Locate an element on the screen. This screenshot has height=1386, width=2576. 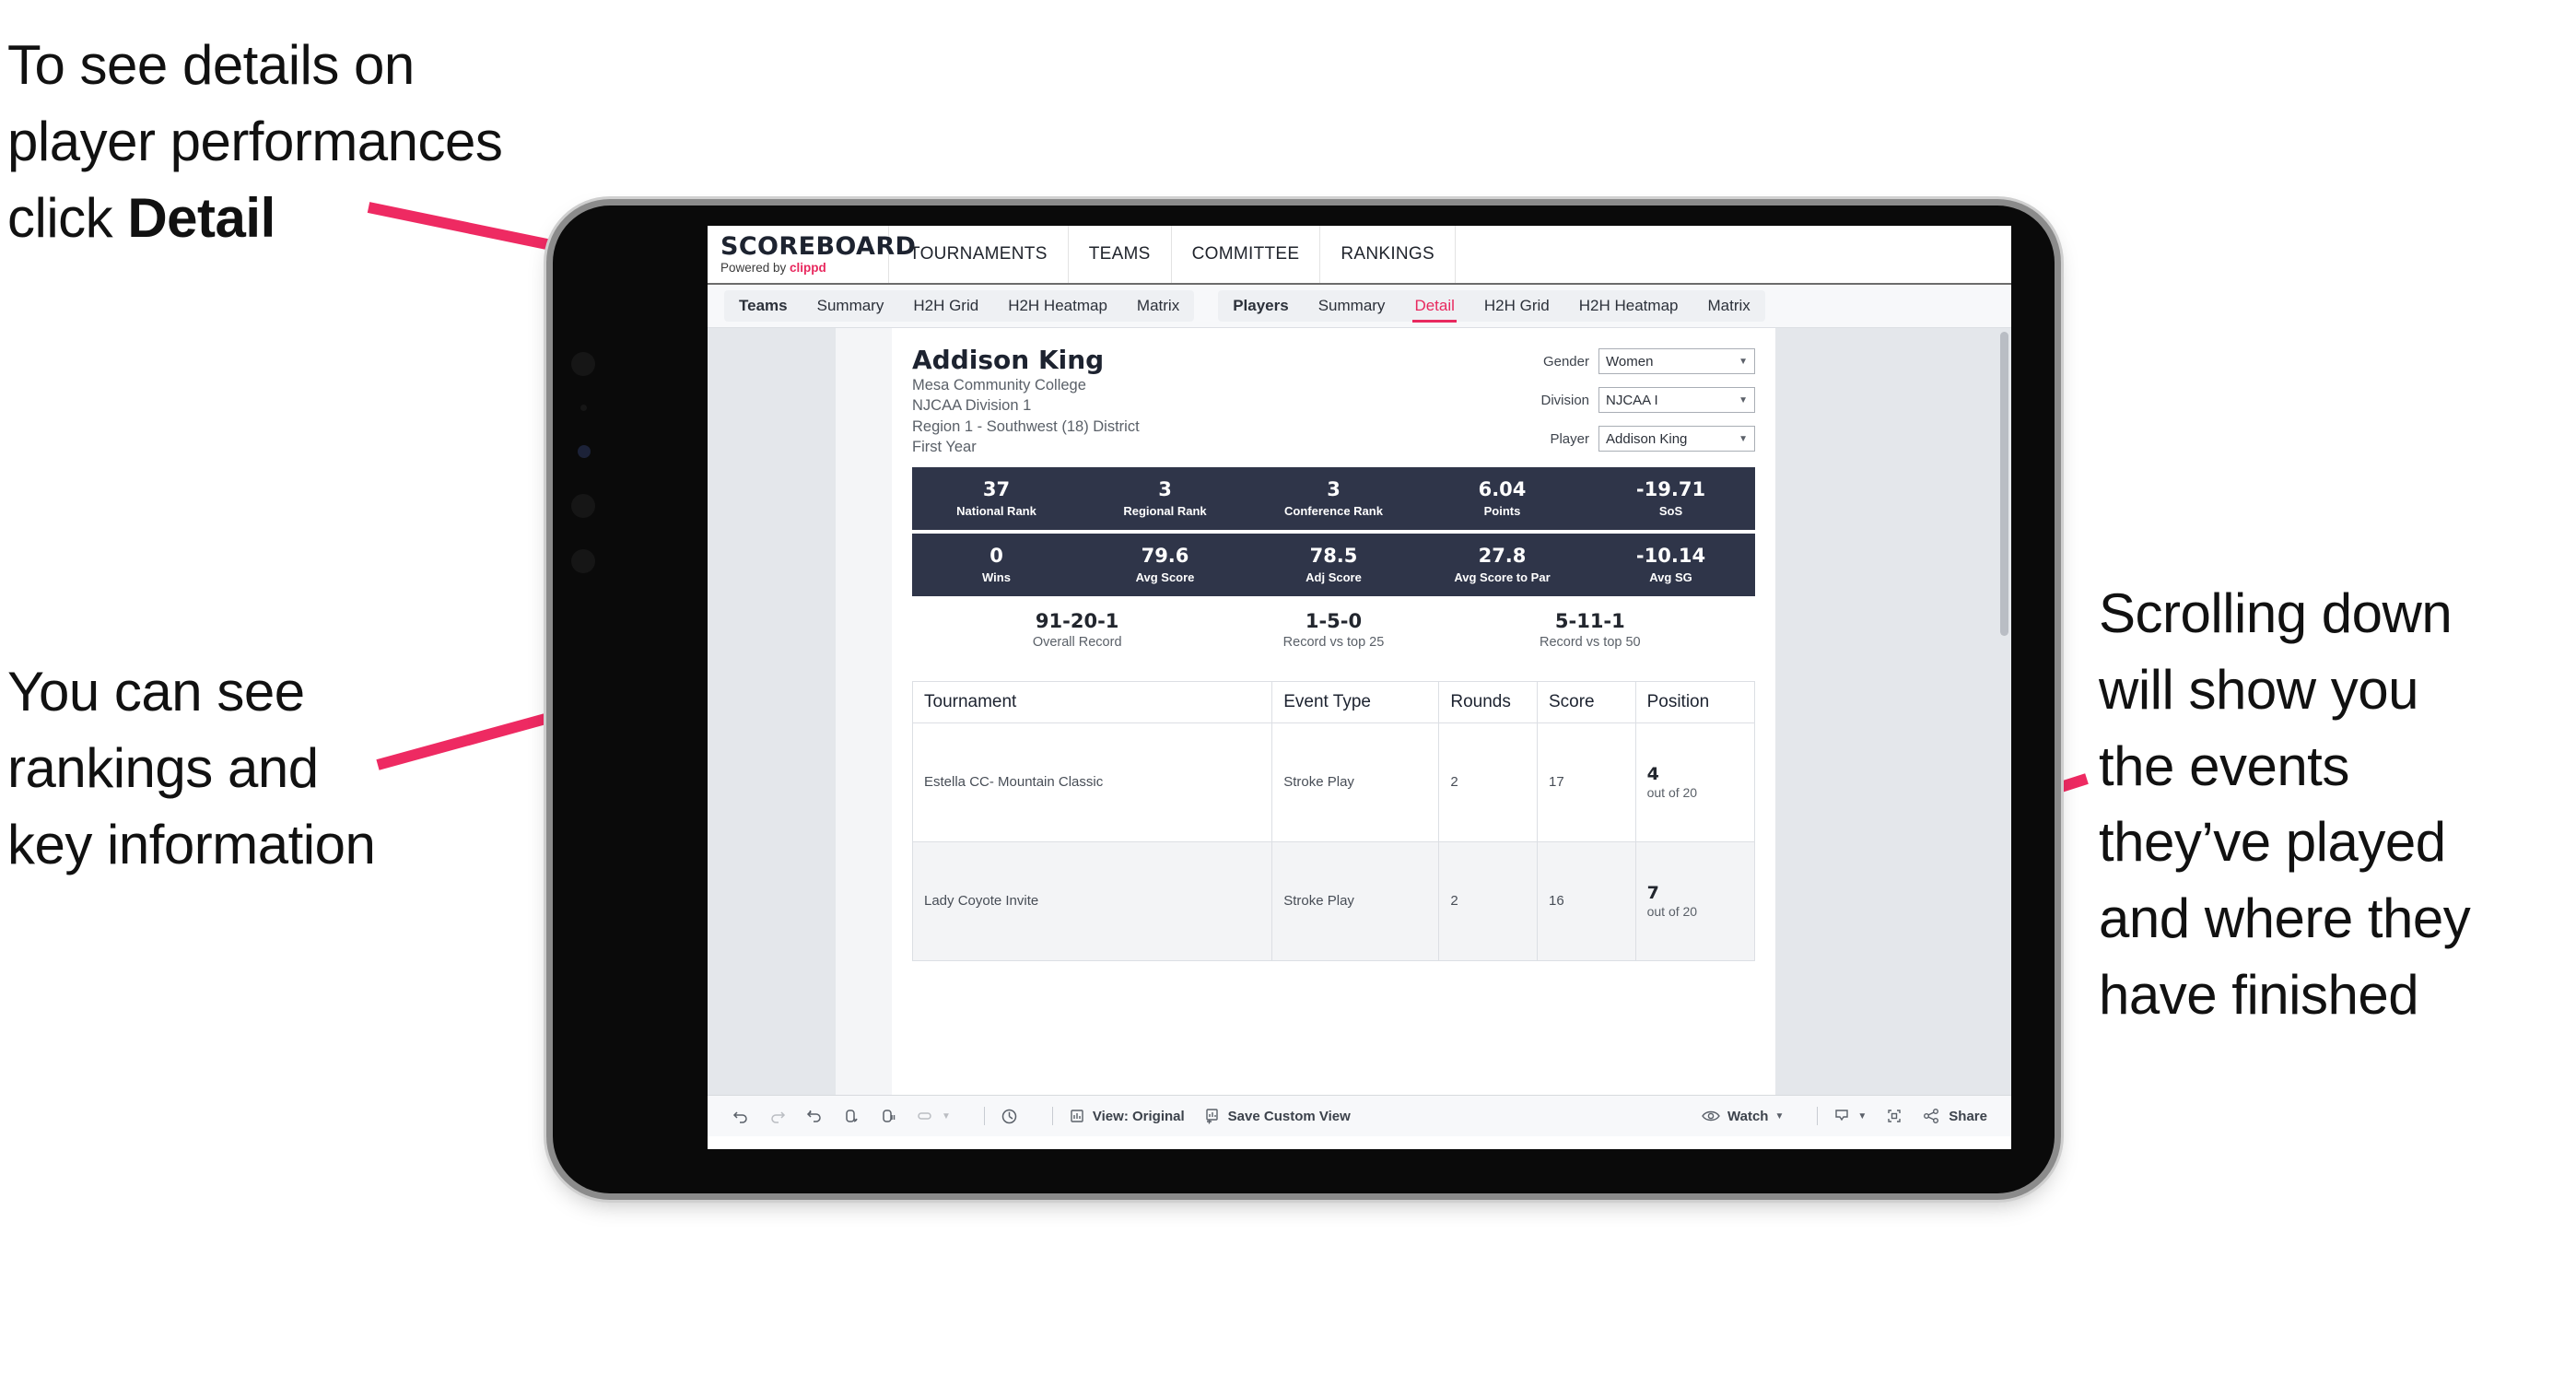
tab-teams: Teams is located at coordinates (763, 306).